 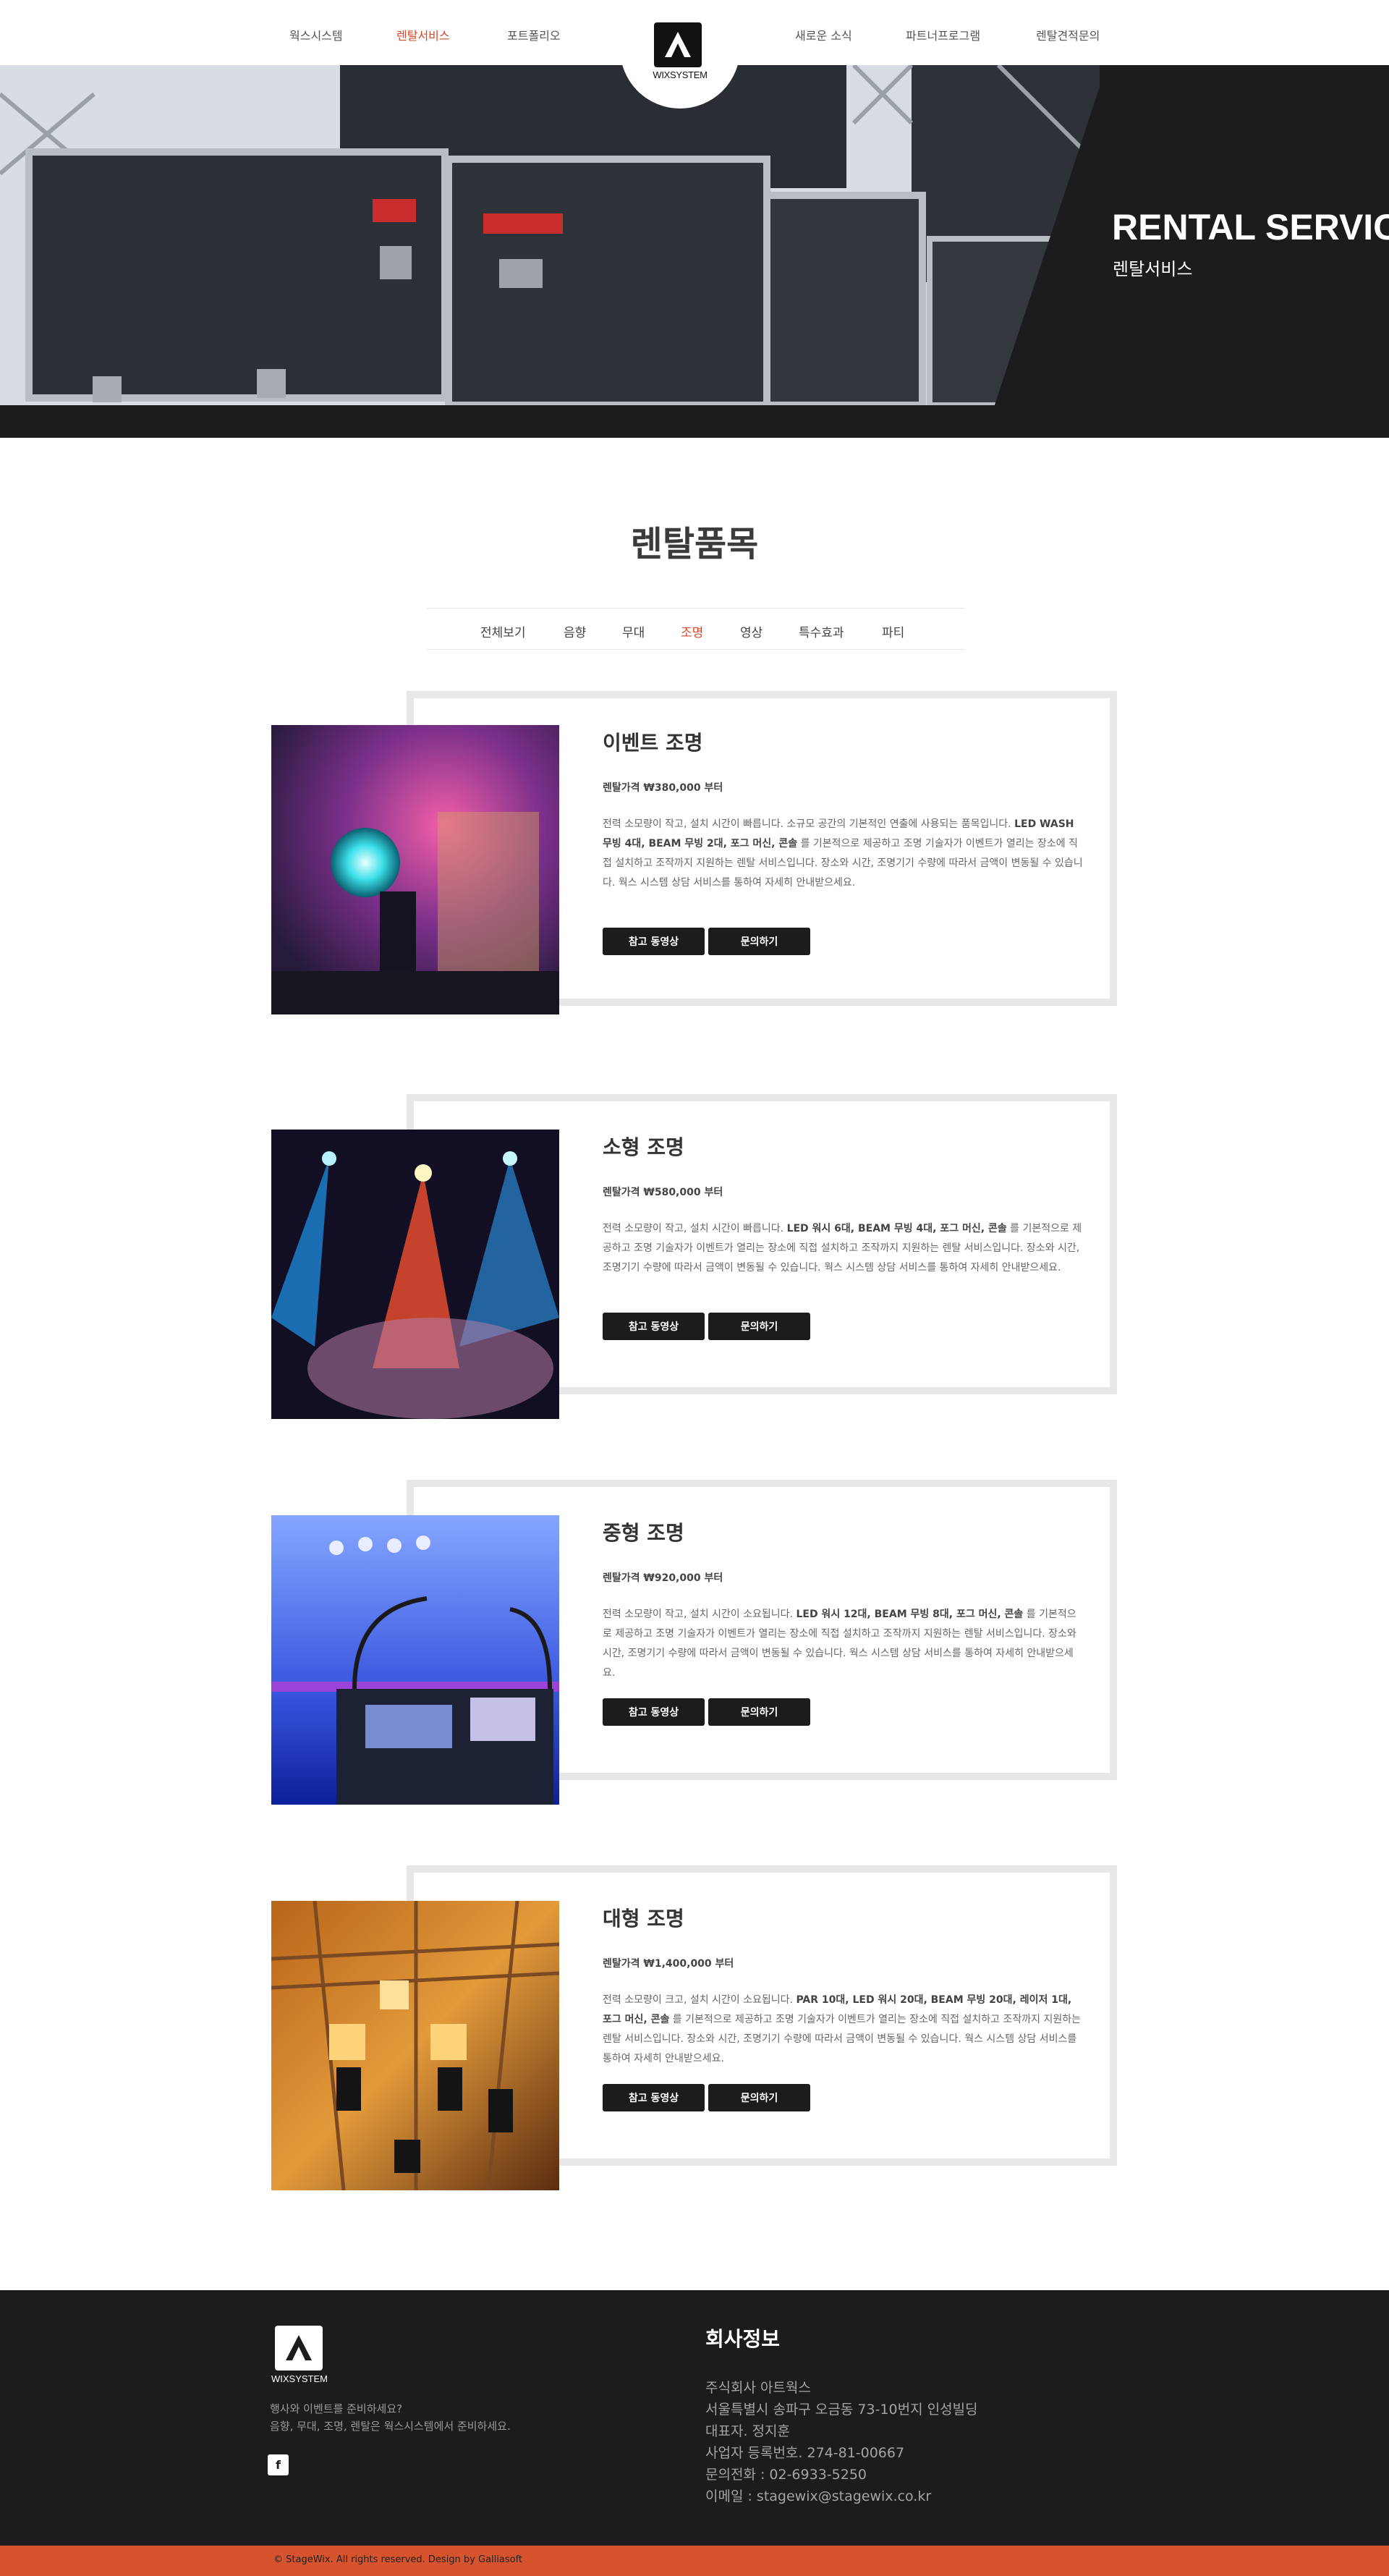 What do you see at coordinates (1153, 269) in the screenshot?
I see `hero-subtitle: 렌탈서비스` at bounding box center [1153, 269].